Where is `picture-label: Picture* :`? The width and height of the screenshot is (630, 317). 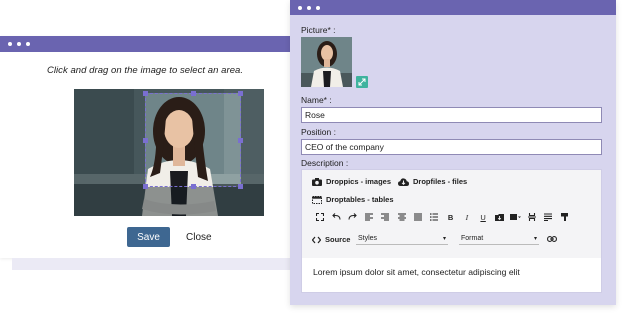 picture-label: Picture* : is located at coordinates (318, 30).